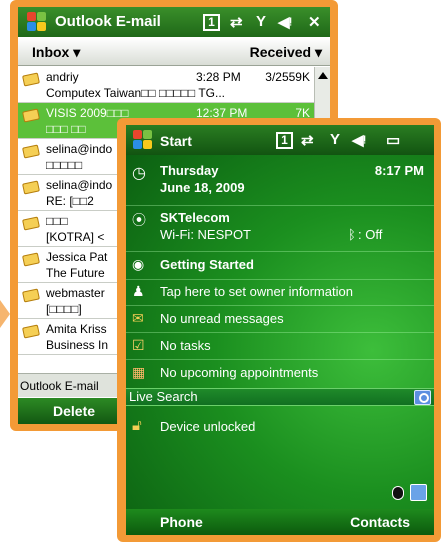  What do you see at coordinates (256, 291) in the screenshot?
I see `owner-info-label: Tap here to set owner information` at bounding box center [256, 291].